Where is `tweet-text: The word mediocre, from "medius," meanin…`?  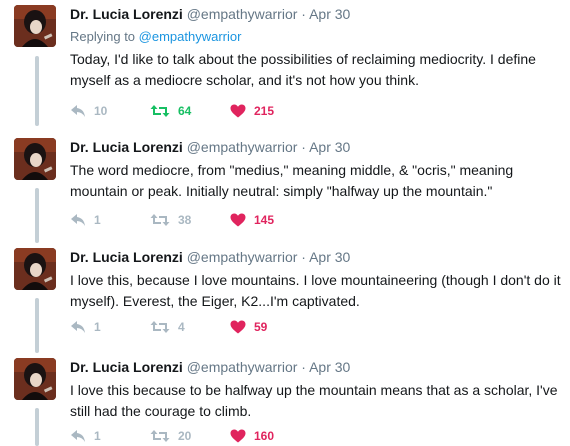
tweet-text: The word mediocre, from "medius," meanin… is located at coordinates (292, 180).